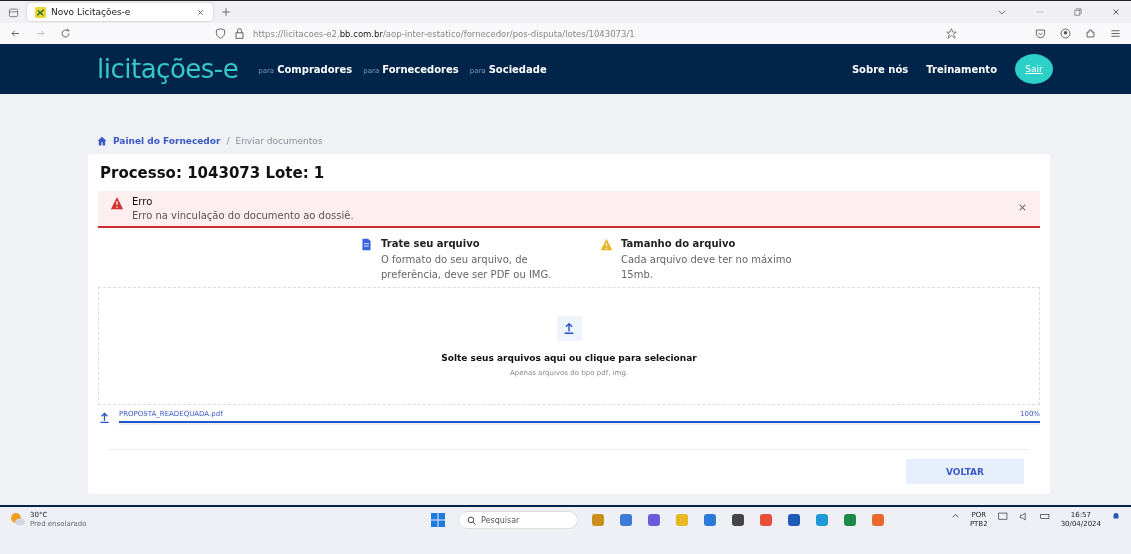 The height and width of the screenshot is (554, 1131). What do you see at coordinates (1003, 516) in the screenshot?
I see `display-icon` at bounding box center [1003, 516].